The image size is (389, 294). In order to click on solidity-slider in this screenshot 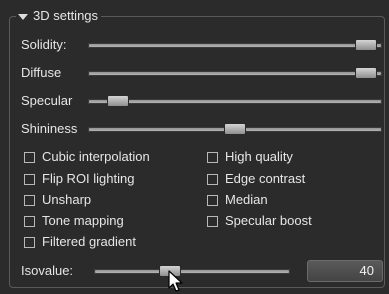, I will do `click(235, 45)`.